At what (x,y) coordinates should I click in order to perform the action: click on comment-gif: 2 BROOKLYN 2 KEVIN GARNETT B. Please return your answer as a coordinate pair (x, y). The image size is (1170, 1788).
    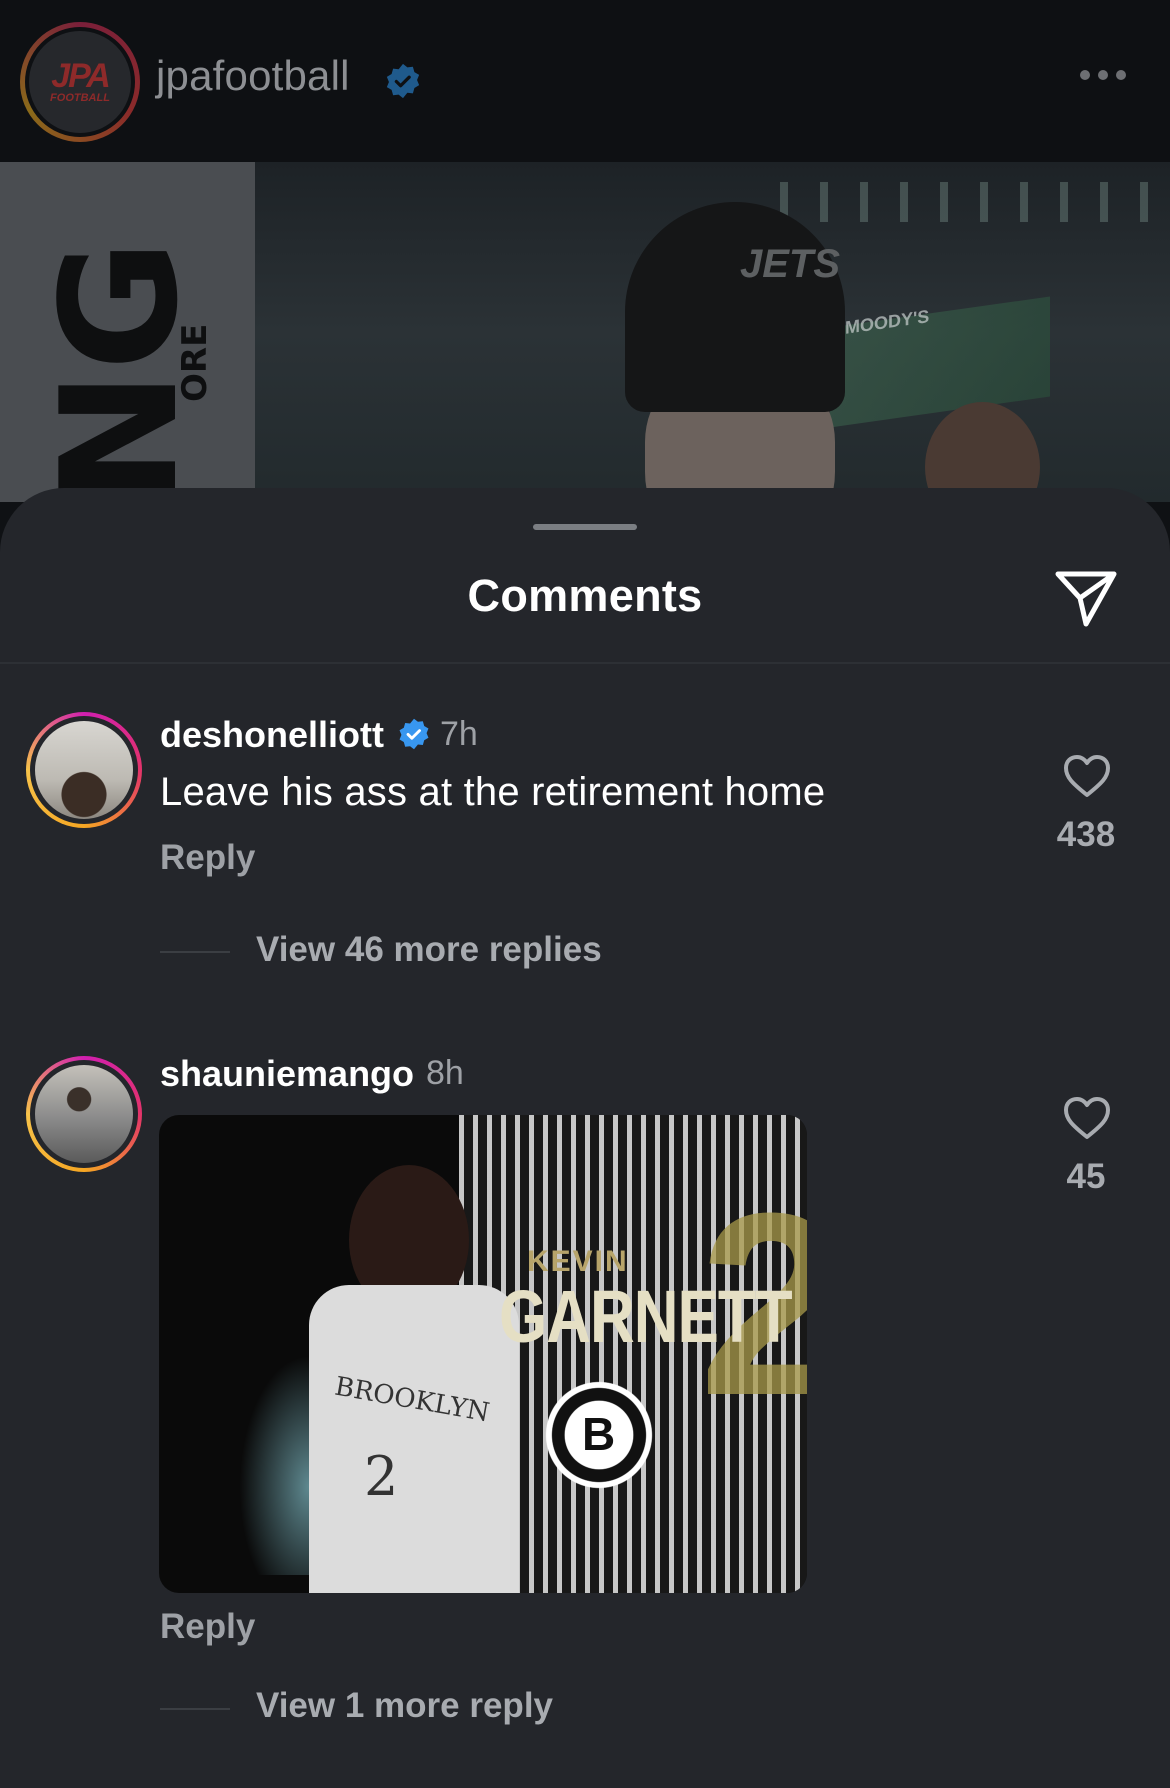
    Looking at the image, I should click on (483, 1354).